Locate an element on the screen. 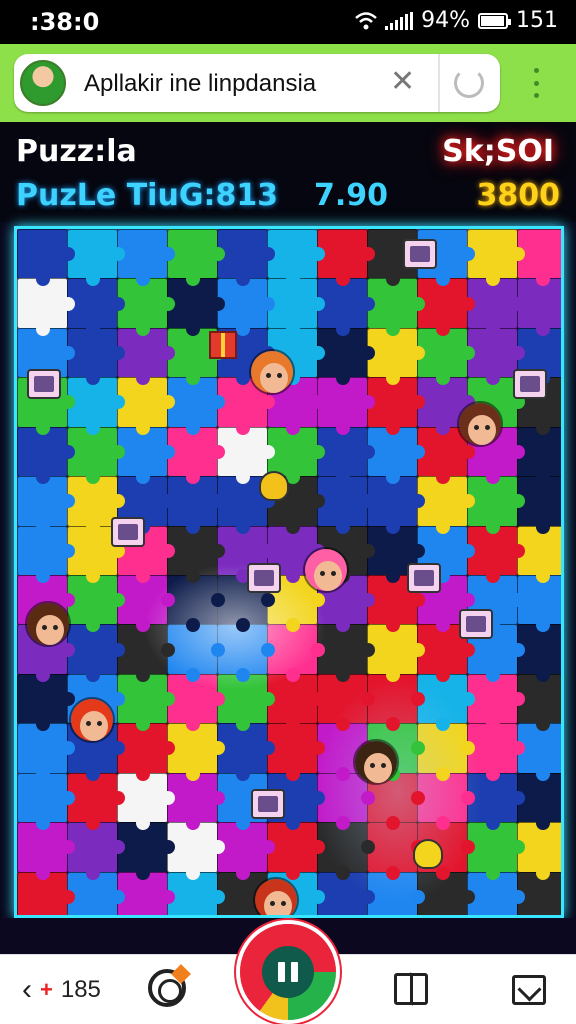 The image size is (576, 1024). battery-icon is located at coordinates (494, 20).